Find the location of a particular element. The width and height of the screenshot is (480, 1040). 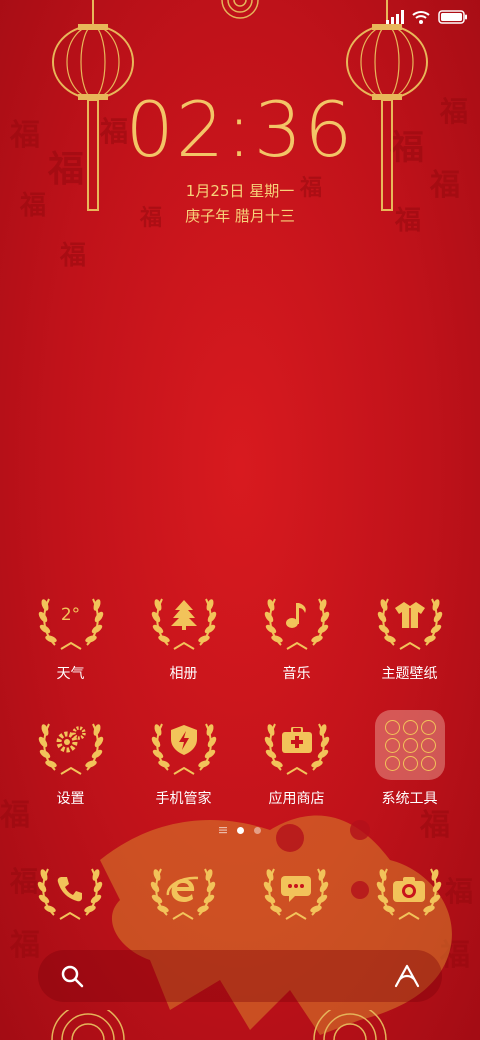

messages-icon is located at coordinates (296, 889).